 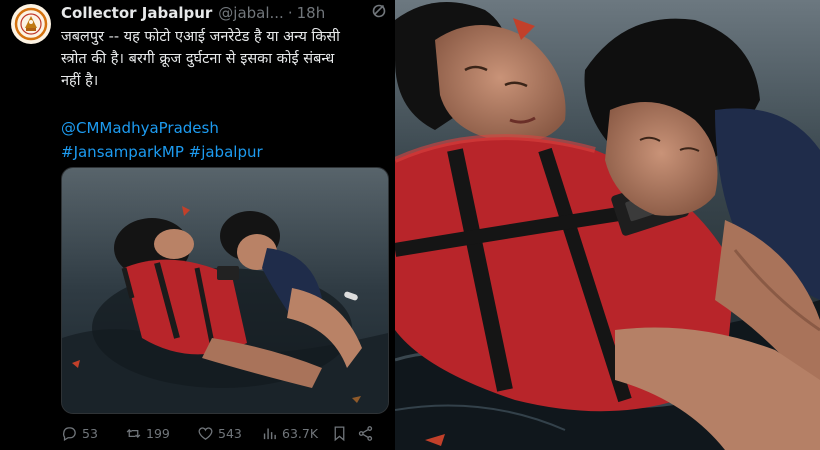 I want to click on tweet-header: Collector Jabalpur @jabal... · 18h, so click(x=226, y=13).